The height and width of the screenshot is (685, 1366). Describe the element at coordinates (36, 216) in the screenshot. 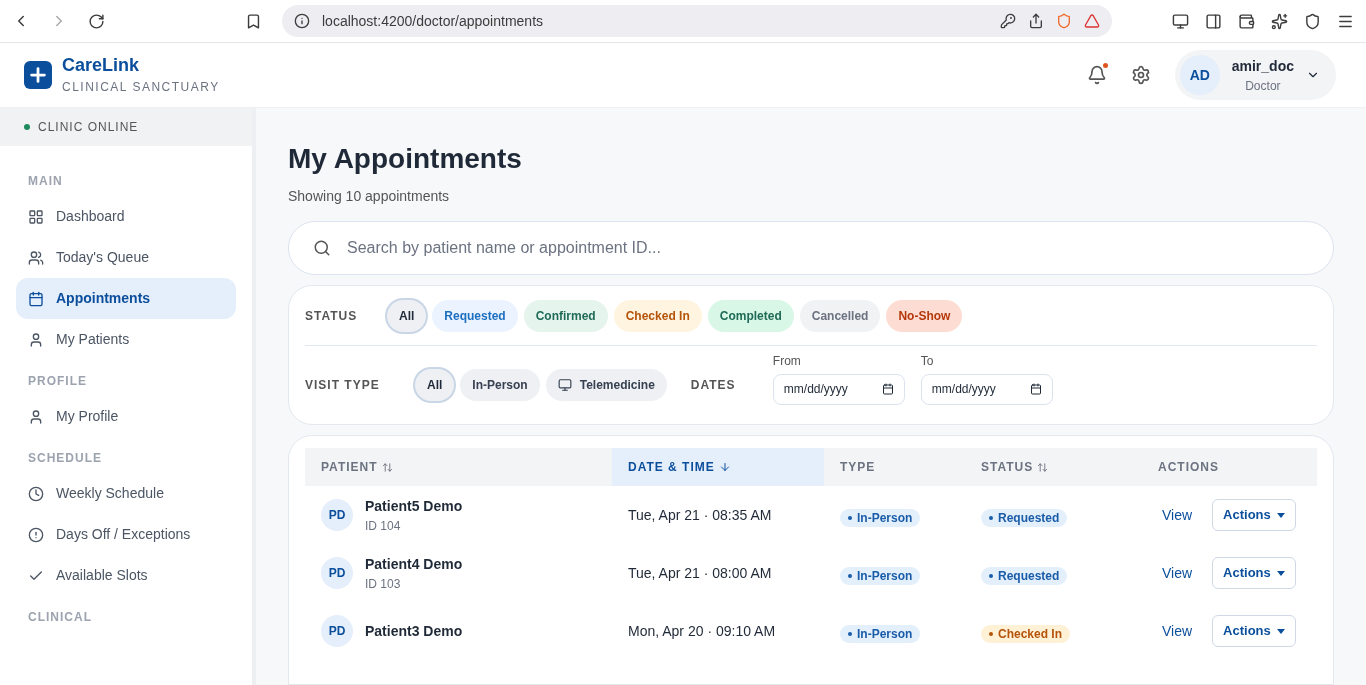

I see `grid-icon` at that location.